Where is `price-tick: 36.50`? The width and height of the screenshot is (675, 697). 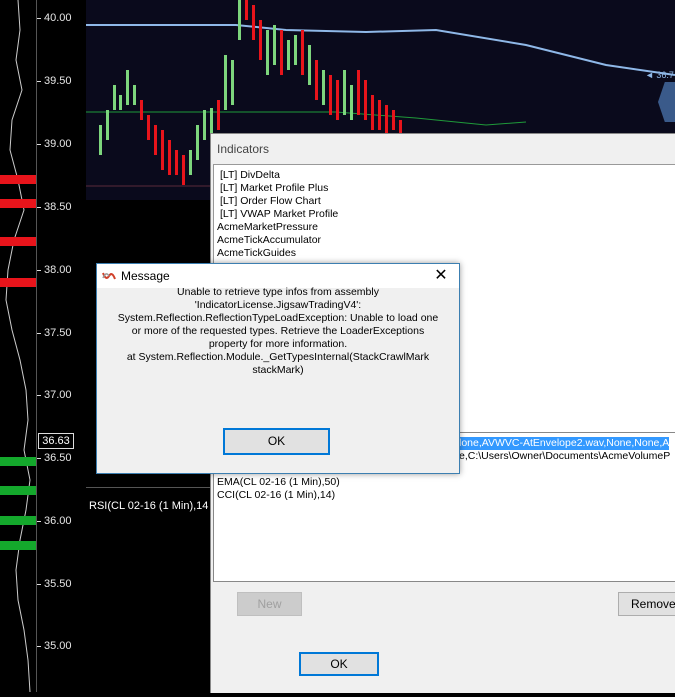
price-tick: 36.50 is located at coordinates (60, 459).